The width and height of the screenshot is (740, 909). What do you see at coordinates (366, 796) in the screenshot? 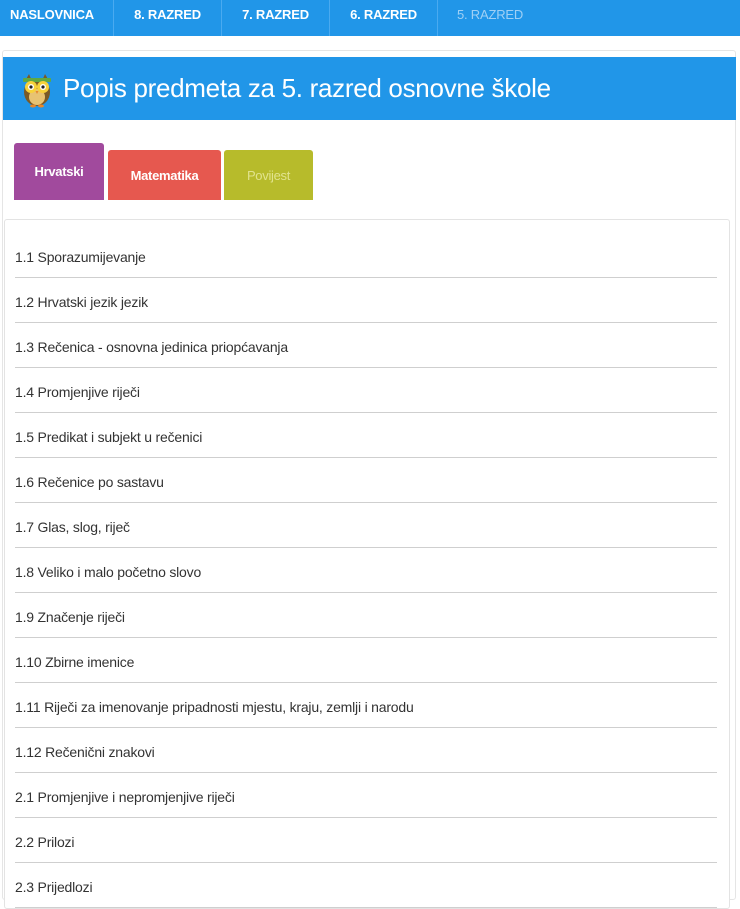
I see `list-item: 2.1 Promjenjive i nepromjenjive riječi` at bounding box center [366, 796].